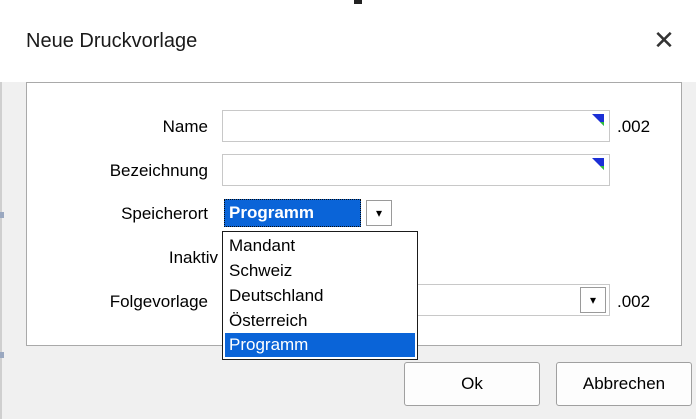  Describe the element at coordinates (158, 170) in the screenshot. I see `bezeichnung-label: Bezeichnung` at that location.